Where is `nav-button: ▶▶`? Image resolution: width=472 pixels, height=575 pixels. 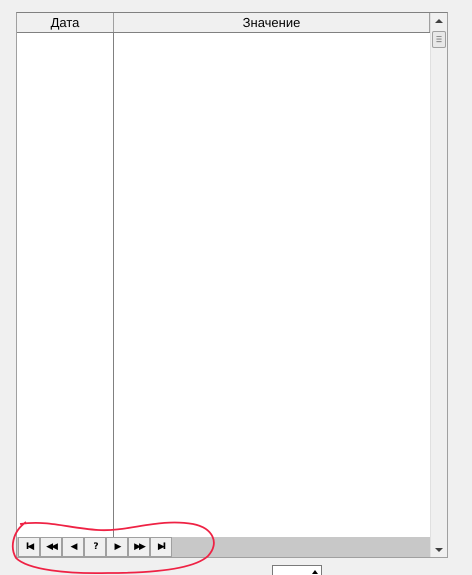 nav-button: ▶▶ is located at coordinates (139, 547).